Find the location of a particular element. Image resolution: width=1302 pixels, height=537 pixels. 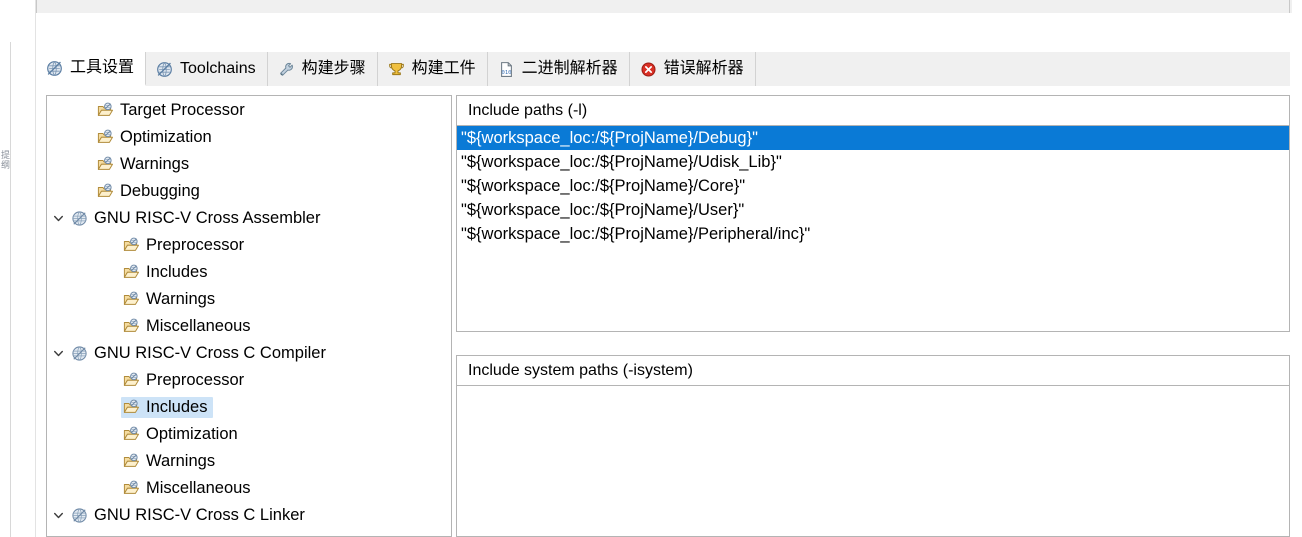

tab-build-artifact: 构建工件 is located at coordinates (433, 69).